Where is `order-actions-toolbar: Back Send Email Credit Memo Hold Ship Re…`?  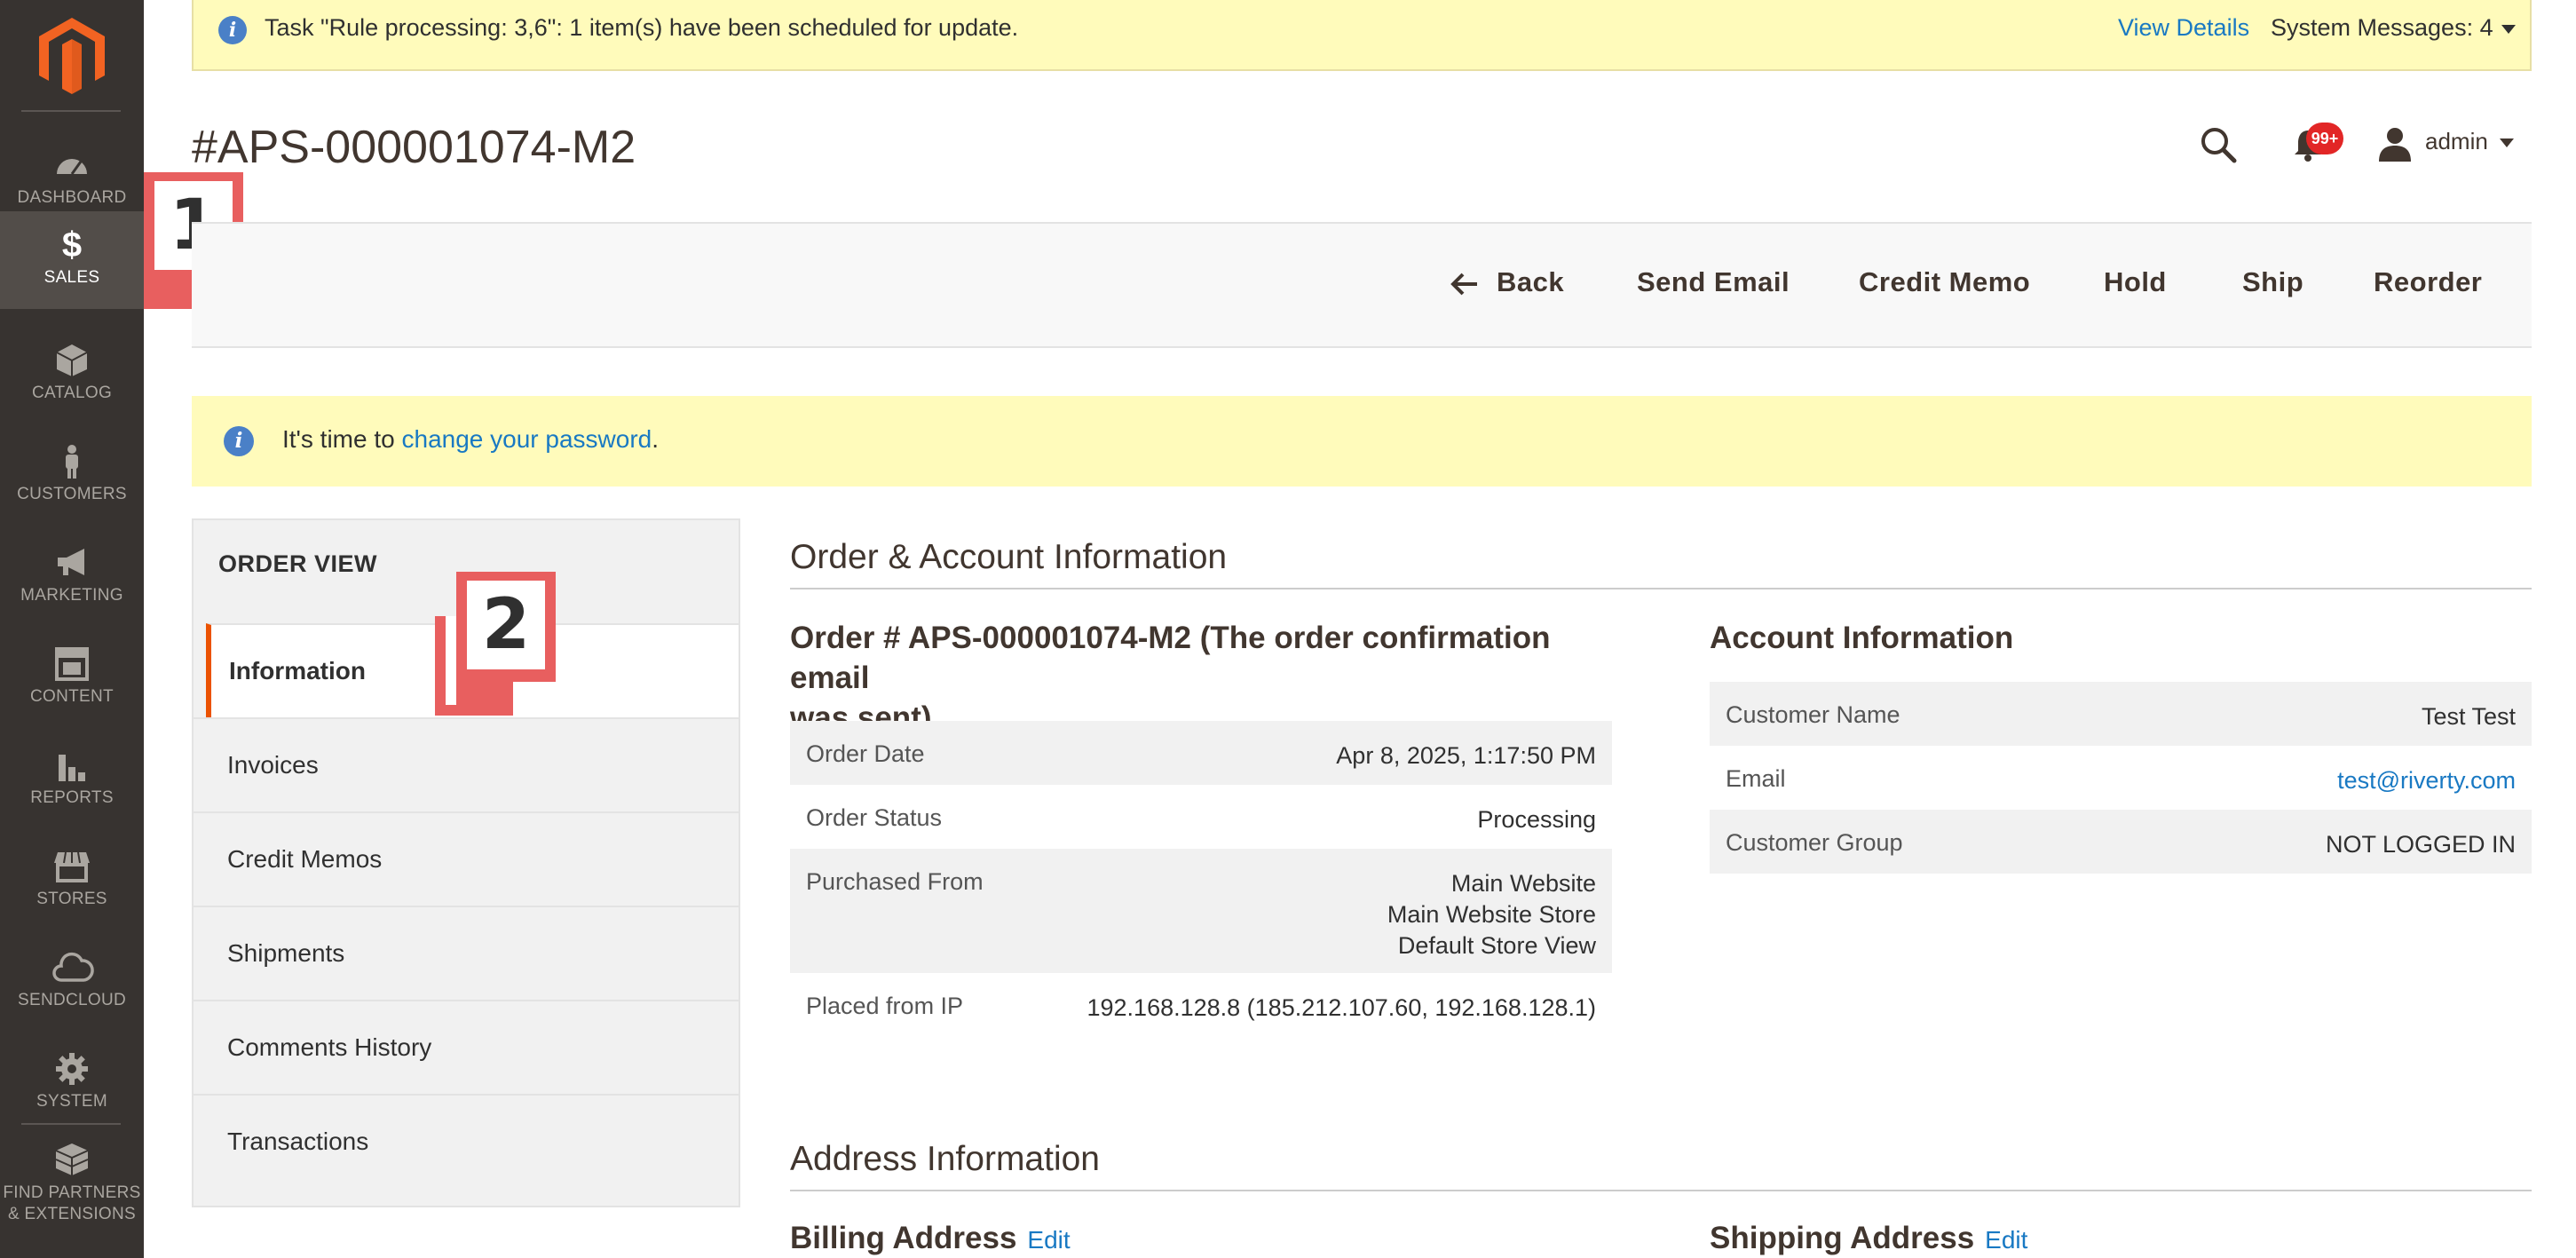
order-actions-toolbar: Back Send Email Credit Memo Hold Ship Re… is located at coordinates (1362, 285).